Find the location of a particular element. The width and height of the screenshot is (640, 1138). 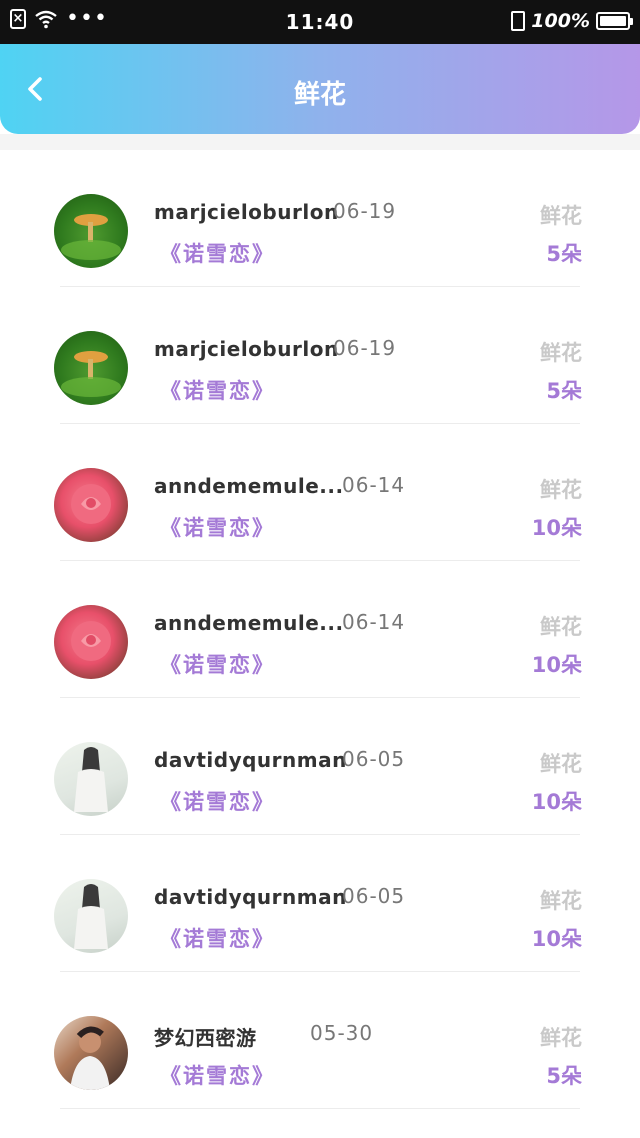

status-right: 100% is located at coordinates (572, 21).